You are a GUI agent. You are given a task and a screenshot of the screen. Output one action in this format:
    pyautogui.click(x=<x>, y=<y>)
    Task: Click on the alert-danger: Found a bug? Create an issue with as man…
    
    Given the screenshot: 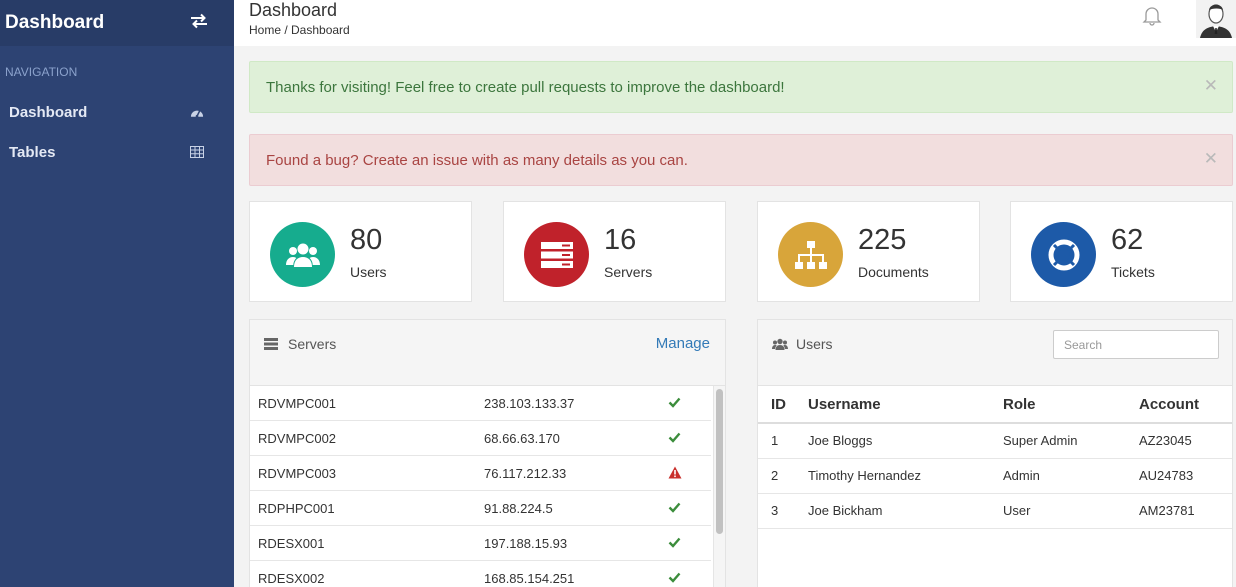 What is the action you would take?
    pyautogui.click(x=741, y=160)
    